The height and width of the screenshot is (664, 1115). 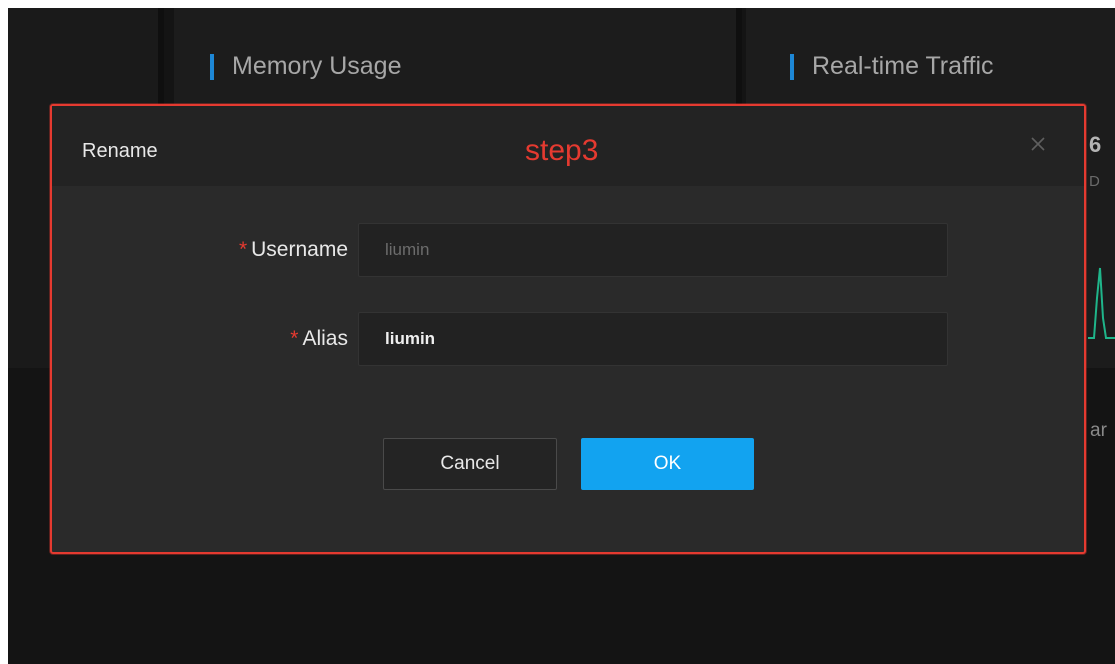 I want to click on ok-button: OK, so click(x=667, y=464).